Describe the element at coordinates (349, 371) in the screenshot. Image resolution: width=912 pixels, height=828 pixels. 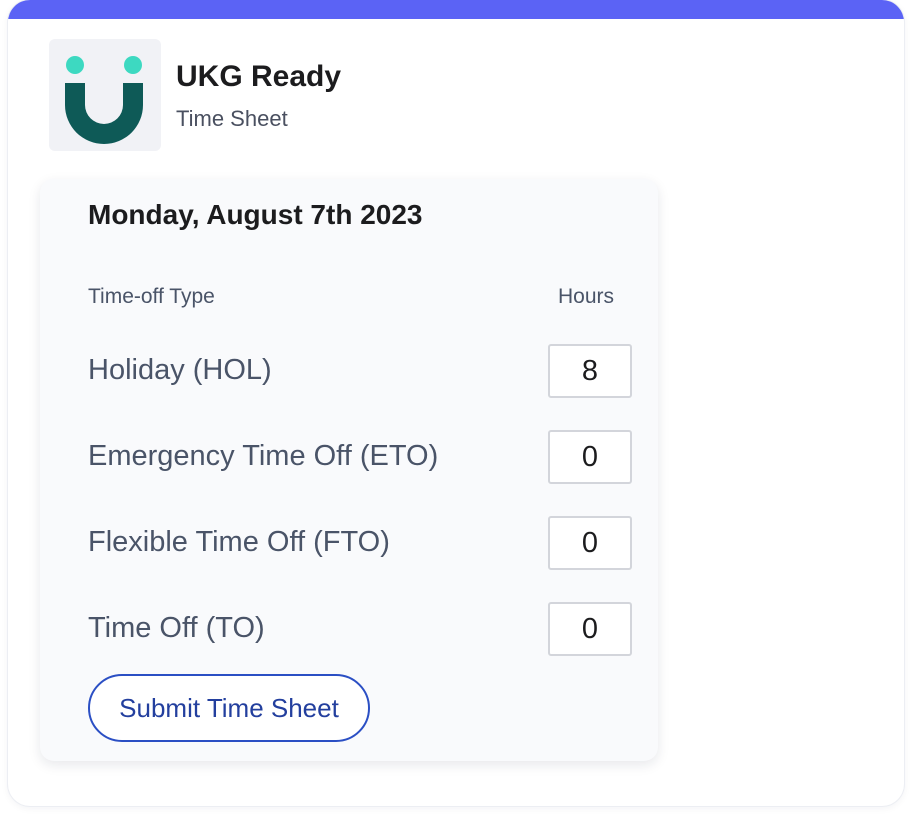
I see `timeoff-row-hol: Holiday (HOL)` at that location.